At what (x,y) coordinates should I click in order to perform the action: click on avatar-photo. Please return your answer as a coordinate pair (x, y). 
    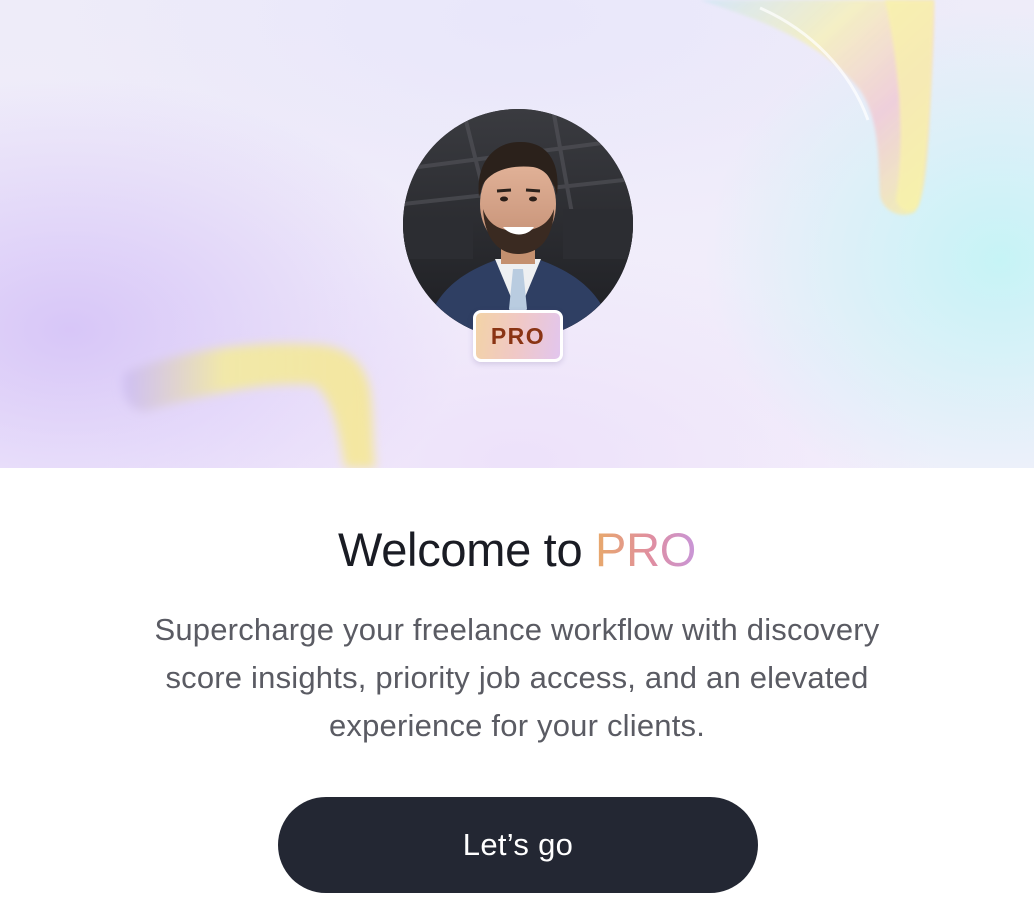
    Looking at the image, I should click on (518, 224).